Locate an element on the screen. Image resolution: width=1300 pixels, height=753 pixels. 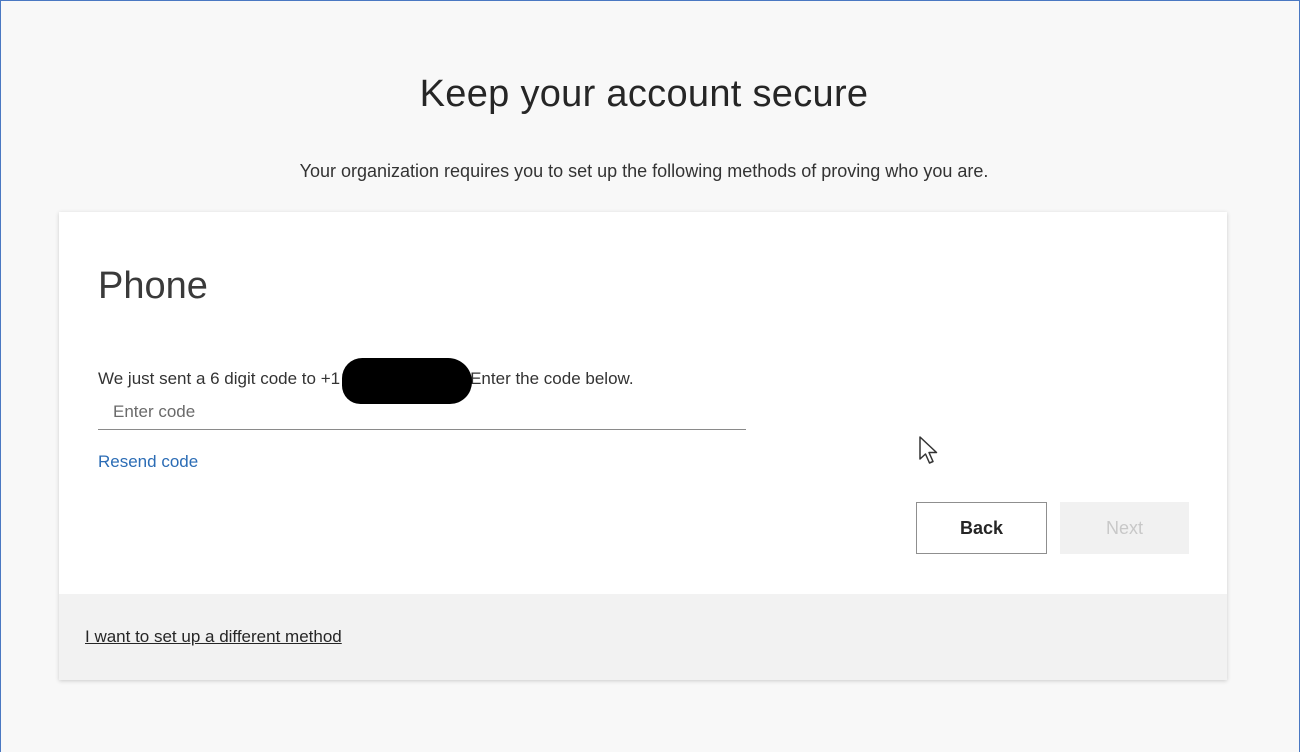
resend-code-link: Resend code is located at coordinates (148, 462).